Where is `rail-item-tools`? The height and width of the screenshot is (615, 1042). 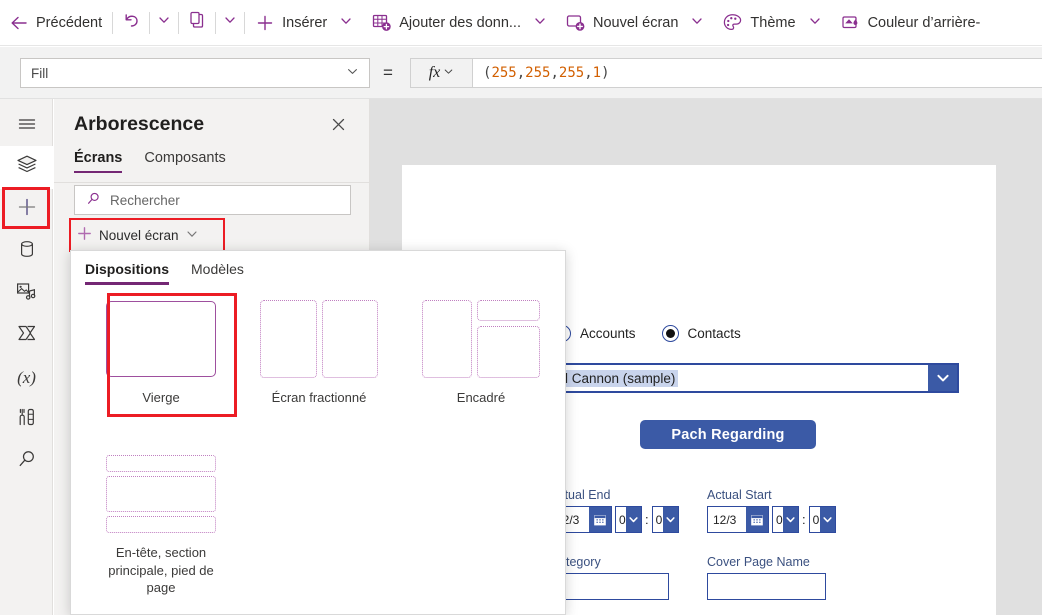 rail-item-tools is located at coordinates (26, 419).